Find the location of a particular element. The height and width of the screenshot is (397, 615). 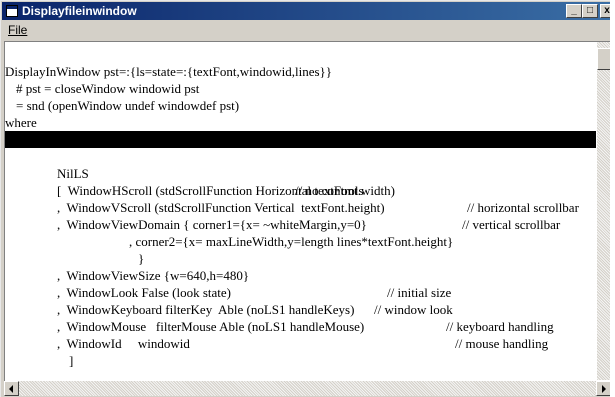

code-line: } is located at coordinates (300, 249).